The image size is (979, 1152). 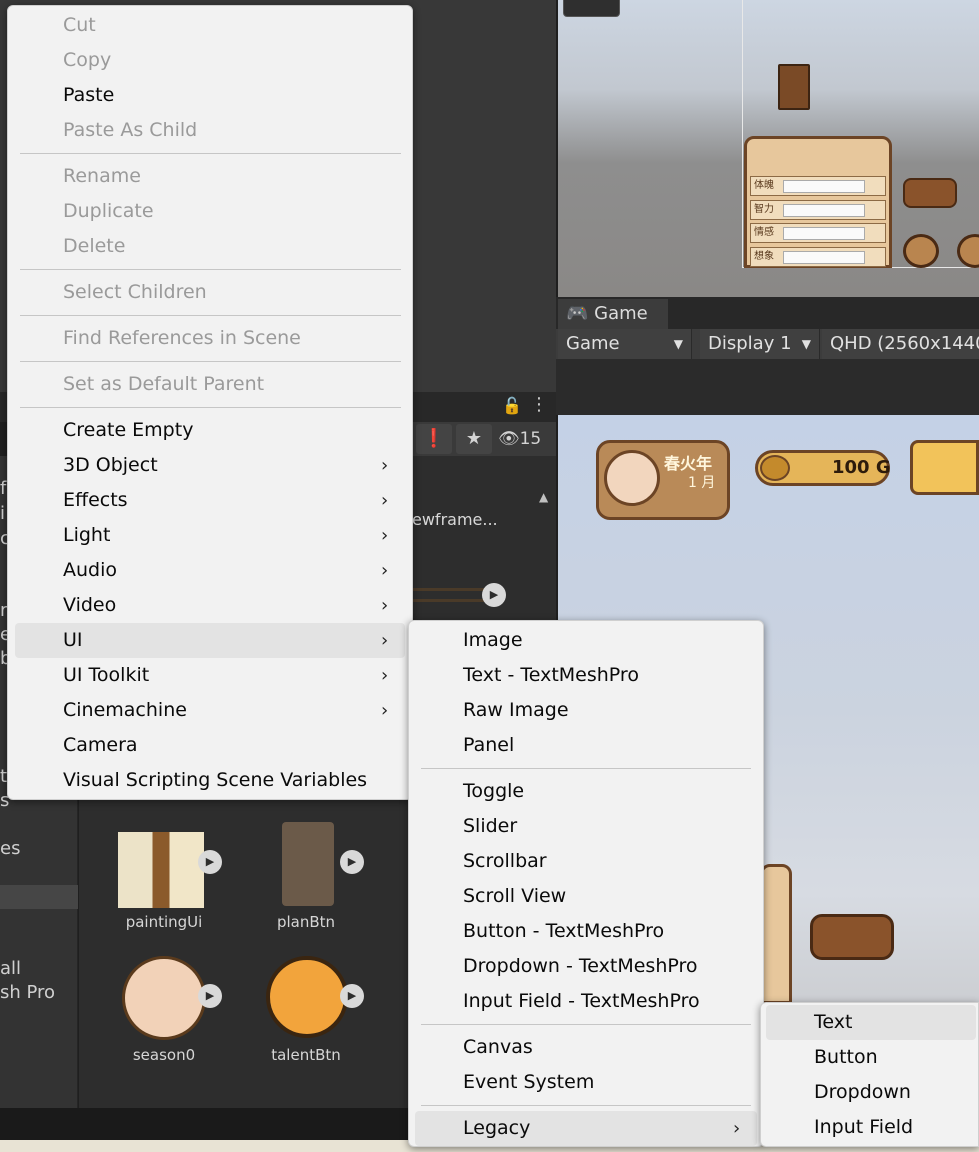 What do you see at coordinates (164, 1055) in the screenshot?
I see `asset-label: season0` at bounding box center [164, 1055].